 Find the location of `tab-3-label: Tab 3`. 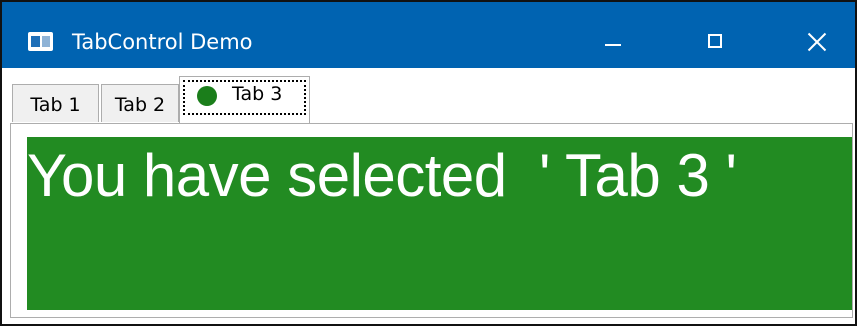

tab-3-label: Tab 3 is located at coordinates (257, 94).